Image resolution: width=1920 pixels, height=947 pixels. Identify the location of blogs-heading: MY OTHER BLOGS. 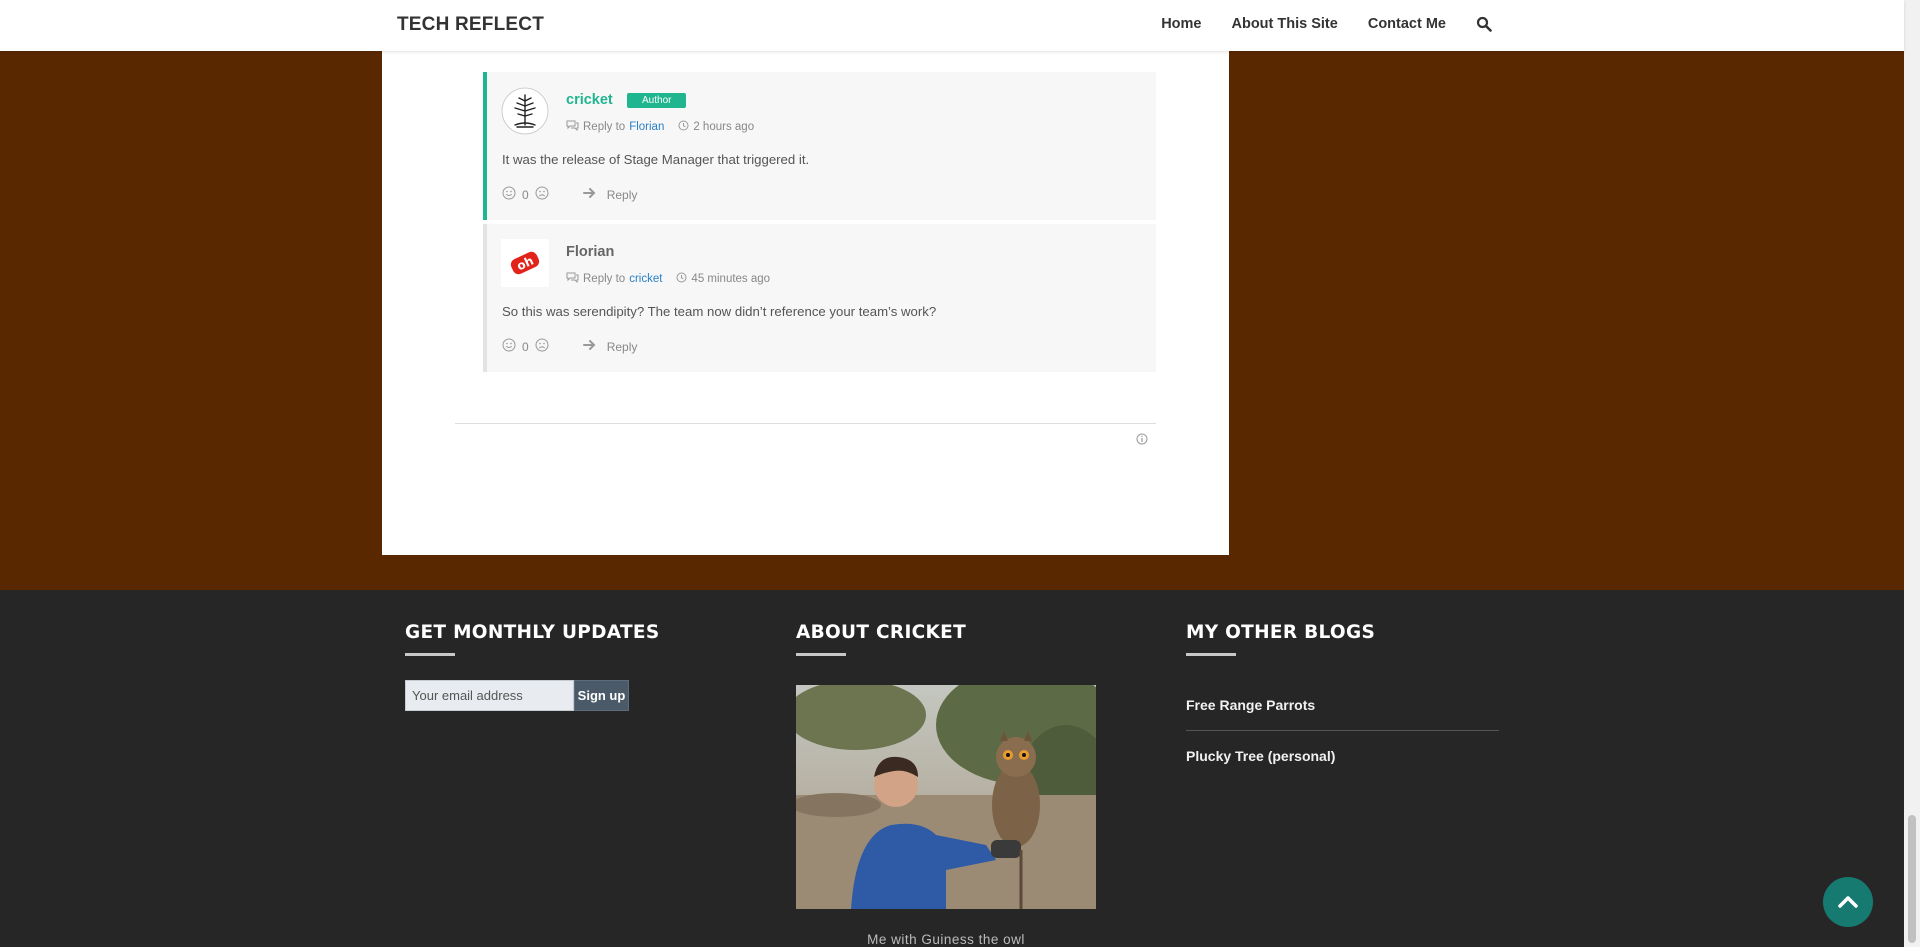
(1281, 632).